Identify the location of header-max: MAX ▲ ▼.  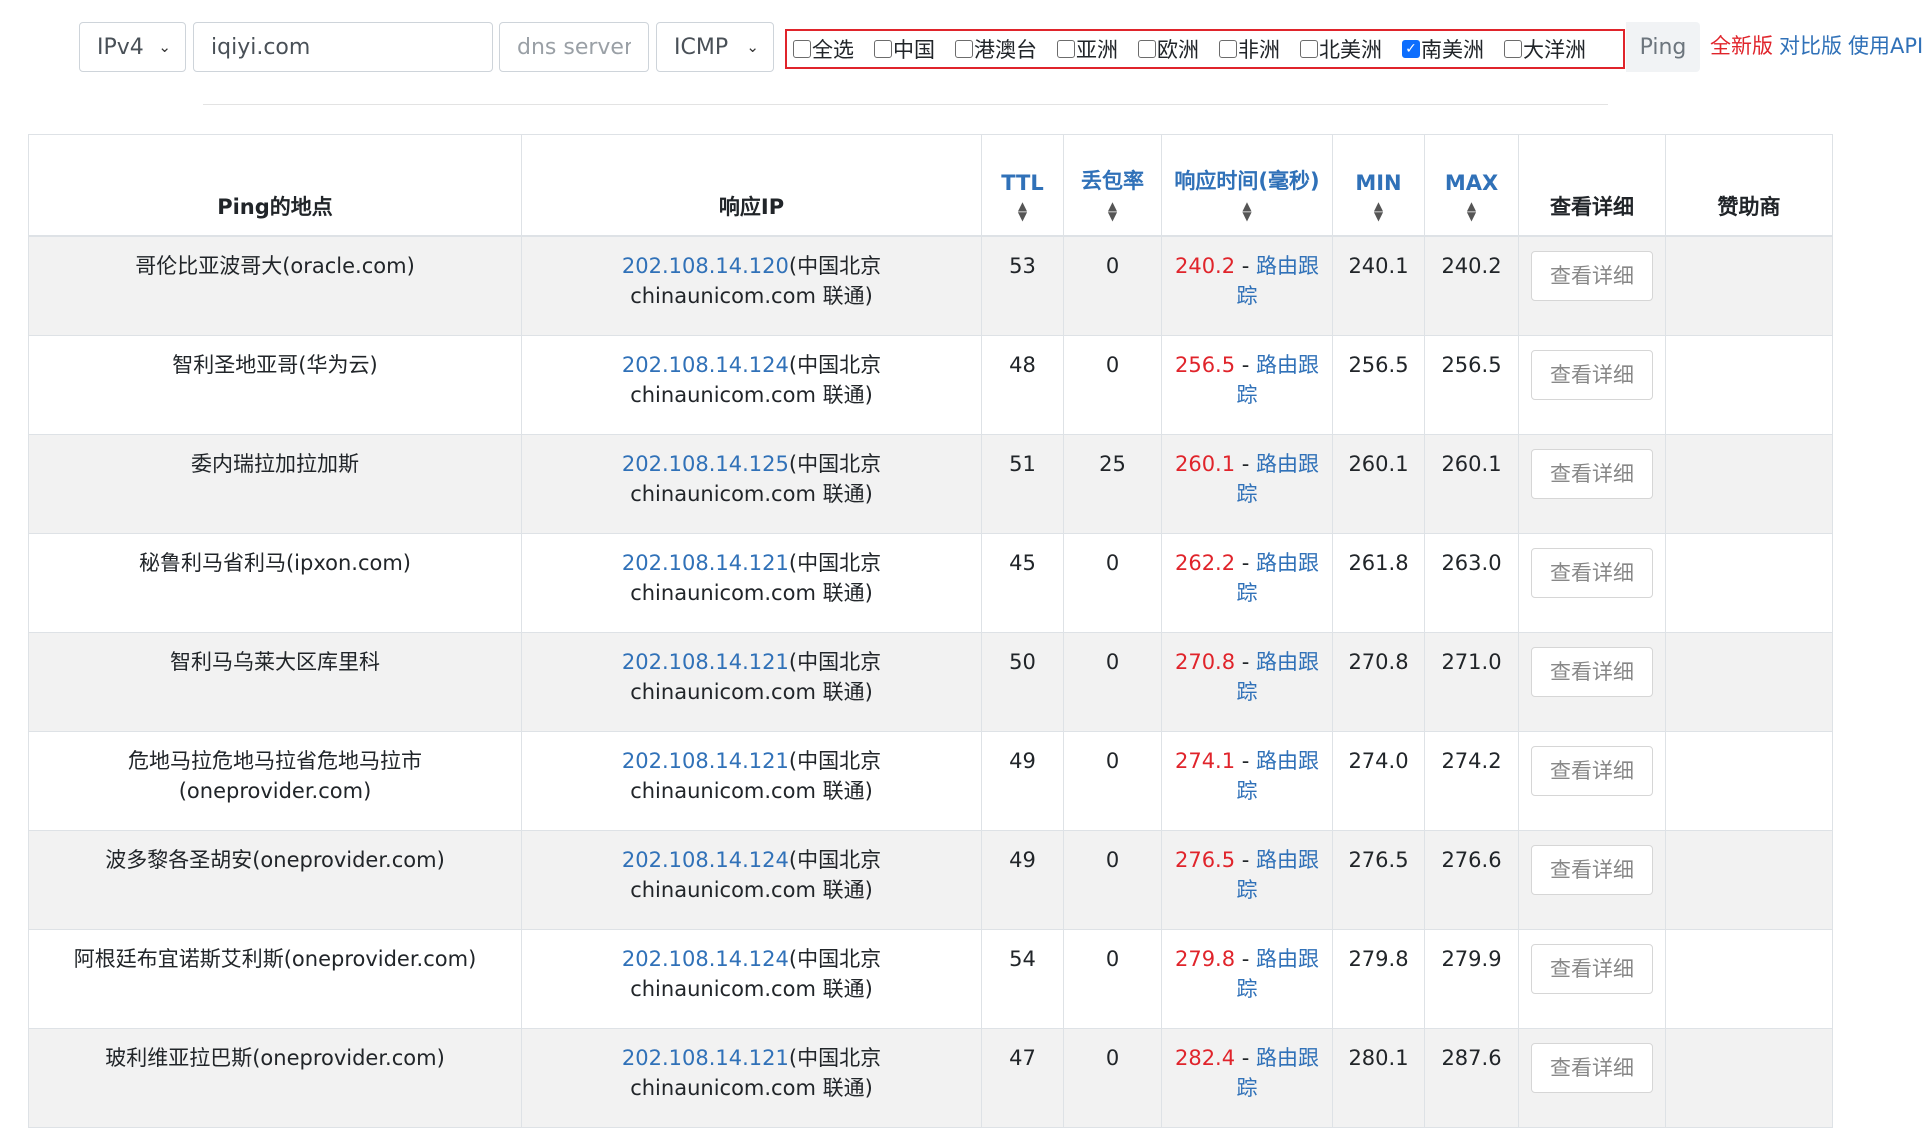
(1471, 185).